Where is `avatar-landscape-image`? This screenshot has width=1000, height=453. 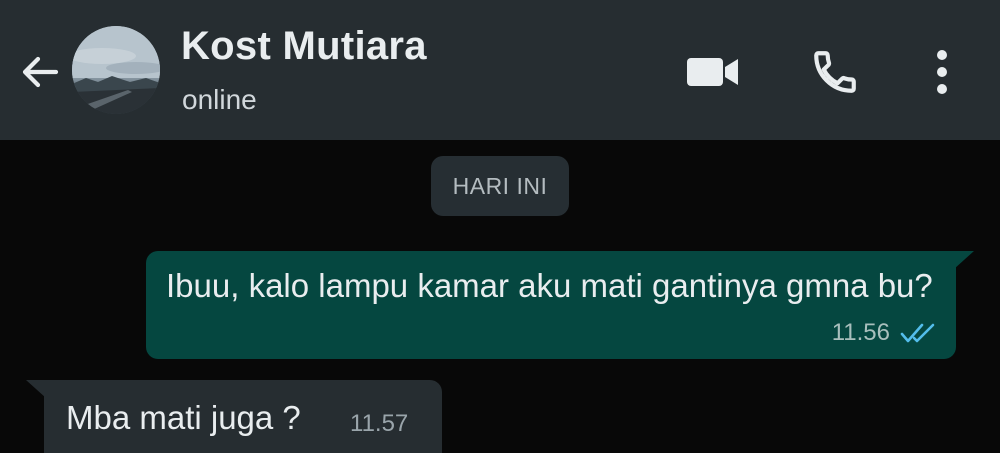 avatar-landscape-image is located at coordinates (116, 70).